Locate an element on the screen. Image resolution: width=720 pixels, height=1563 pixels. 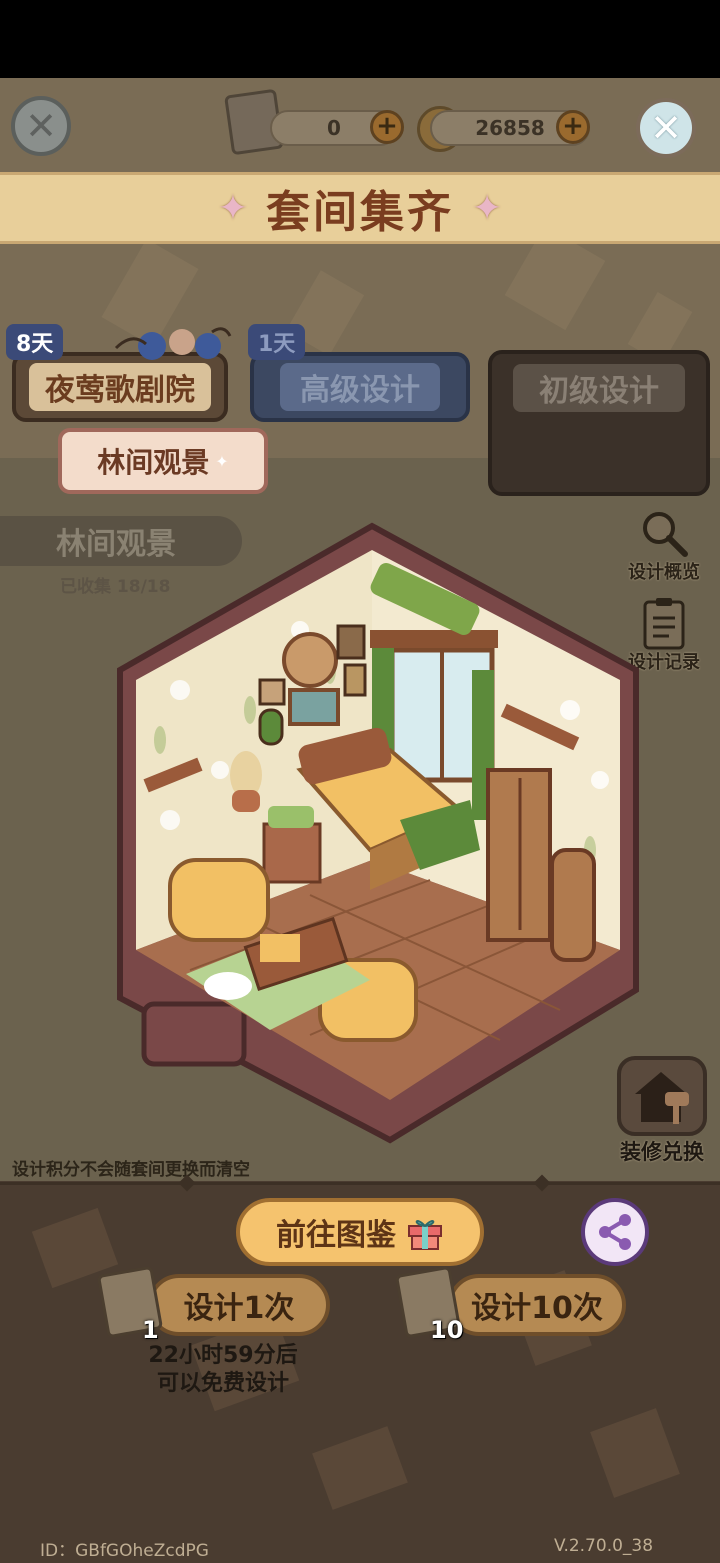
divider-line is located at coordinates (360, 1183).